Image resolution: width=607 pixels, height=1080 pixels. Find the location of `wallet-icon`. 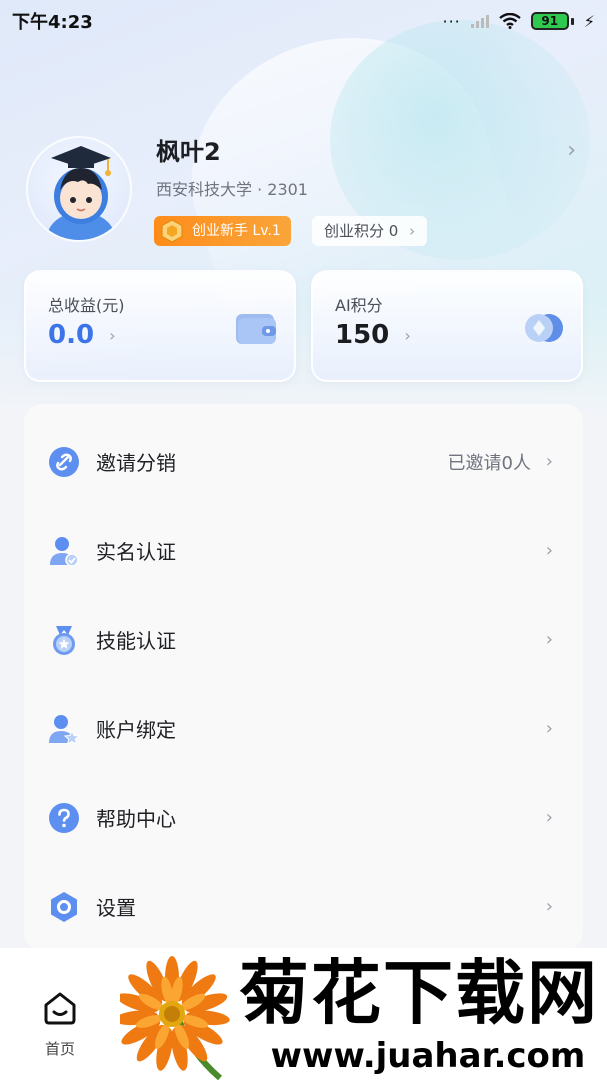

wallet-icon is located at coordinates (256, 329).